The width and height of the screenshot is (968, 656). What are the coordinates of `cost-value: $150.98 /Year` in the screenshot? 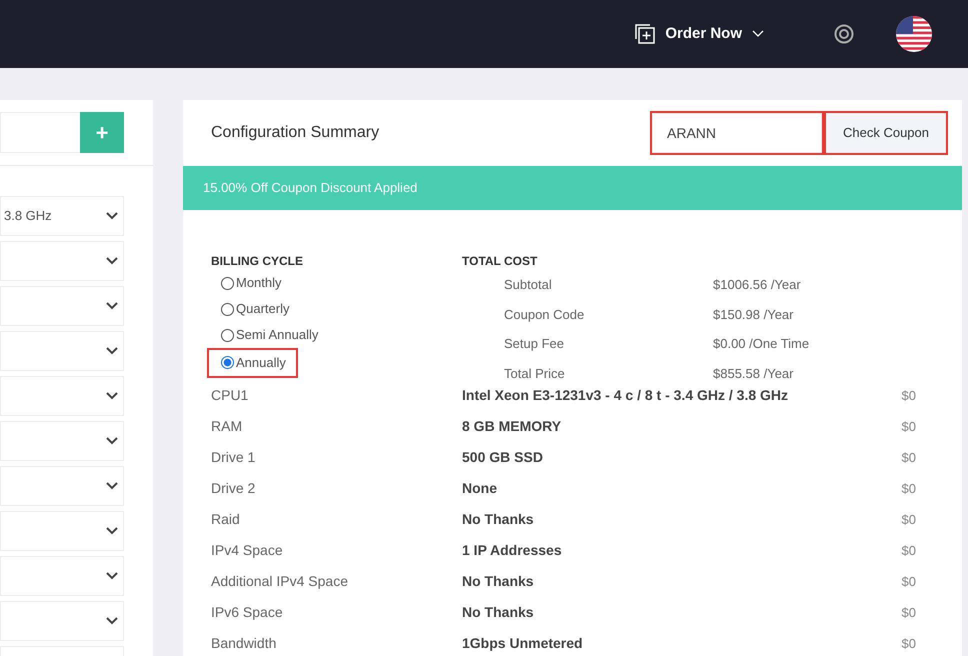 It's located at (753, 315).